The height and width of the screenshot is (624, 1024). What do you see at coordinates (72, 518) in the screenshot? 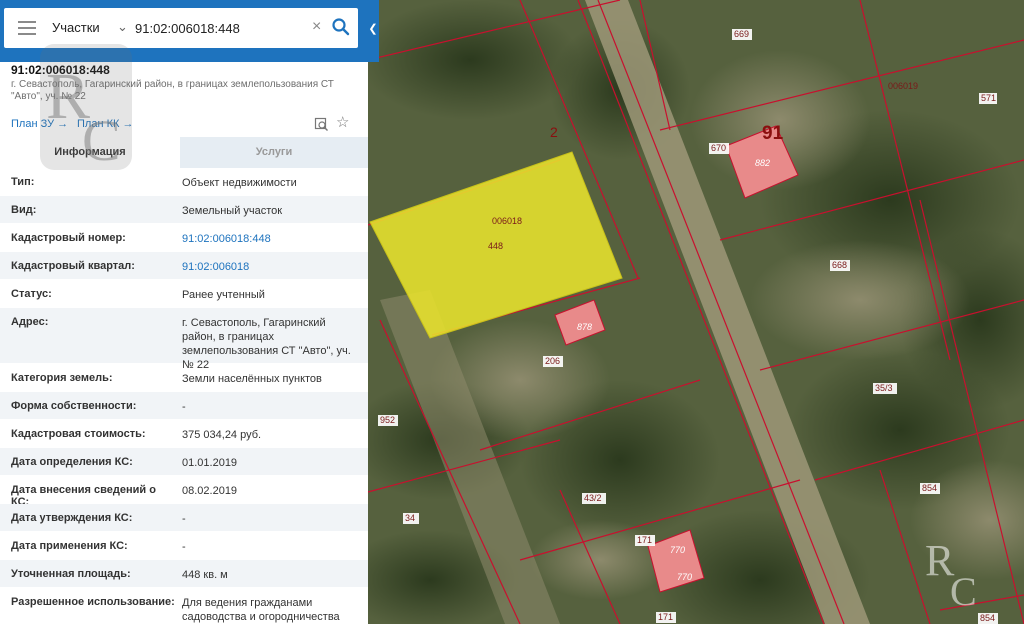
I see `property-key: Дата утверждения КС:` at bounding box center [72, 518].